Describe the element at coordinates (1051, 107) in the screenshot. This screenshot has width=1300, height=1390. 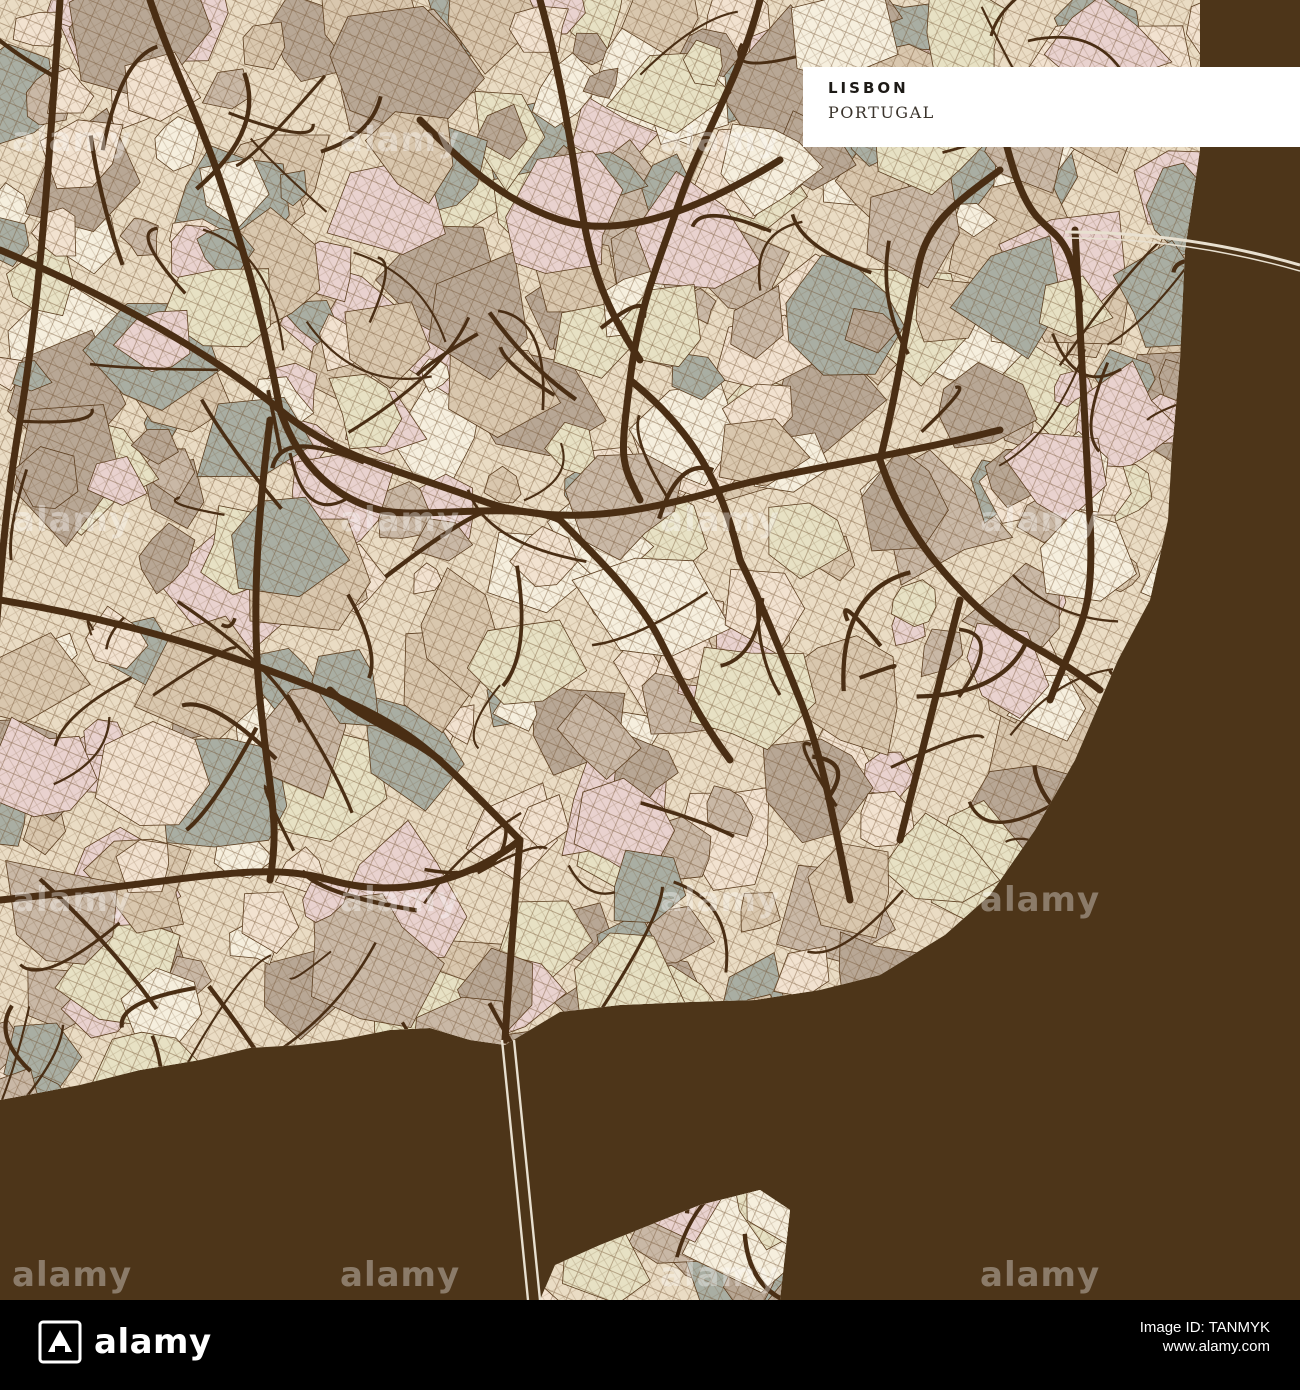
I see `map-title-box: LISBON PORTUGAL` at that location.